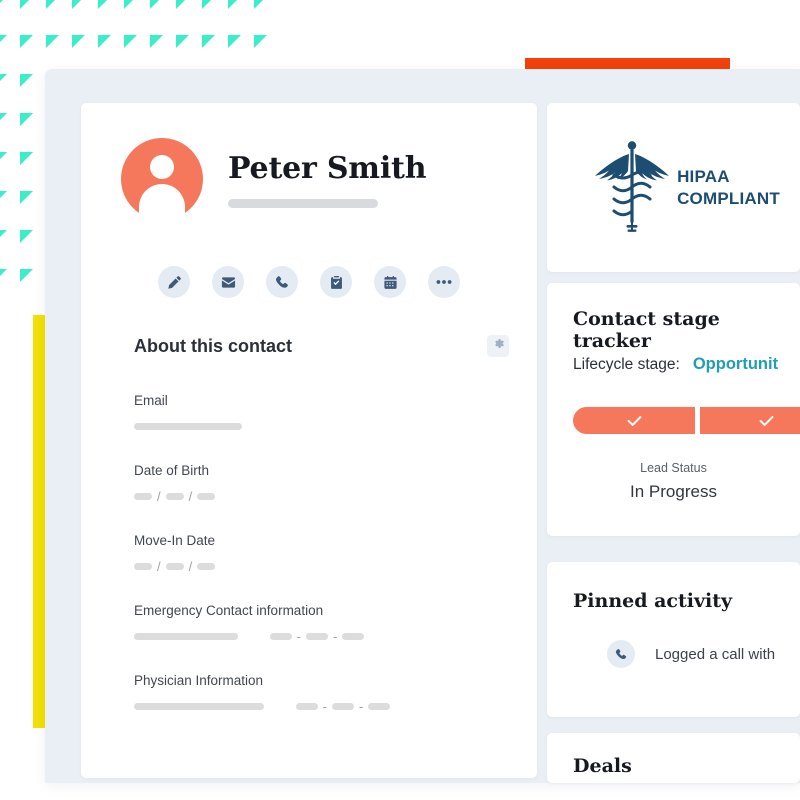  What do you see at coordinates (319, 414) in the screenshot?
I see `about-field: Email` at bounding box center [319, 414].